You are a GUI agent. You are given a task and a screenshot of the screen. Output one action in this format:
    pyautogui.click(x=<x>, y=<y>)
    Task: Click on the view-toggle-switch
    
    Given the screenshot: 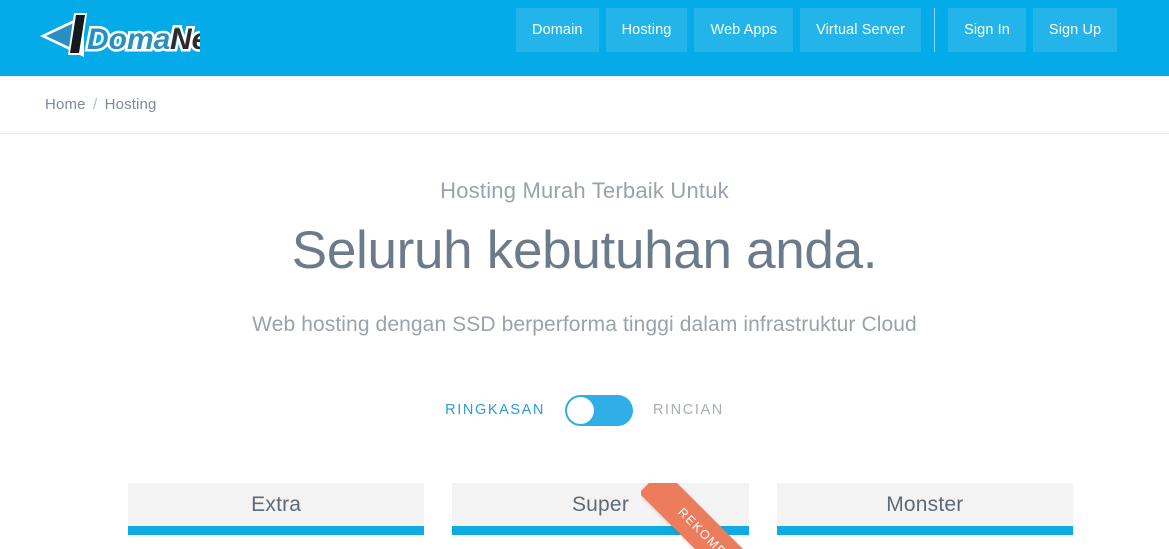 What is the action you would take?
    pyautogui.click(x=598, y=410)
    